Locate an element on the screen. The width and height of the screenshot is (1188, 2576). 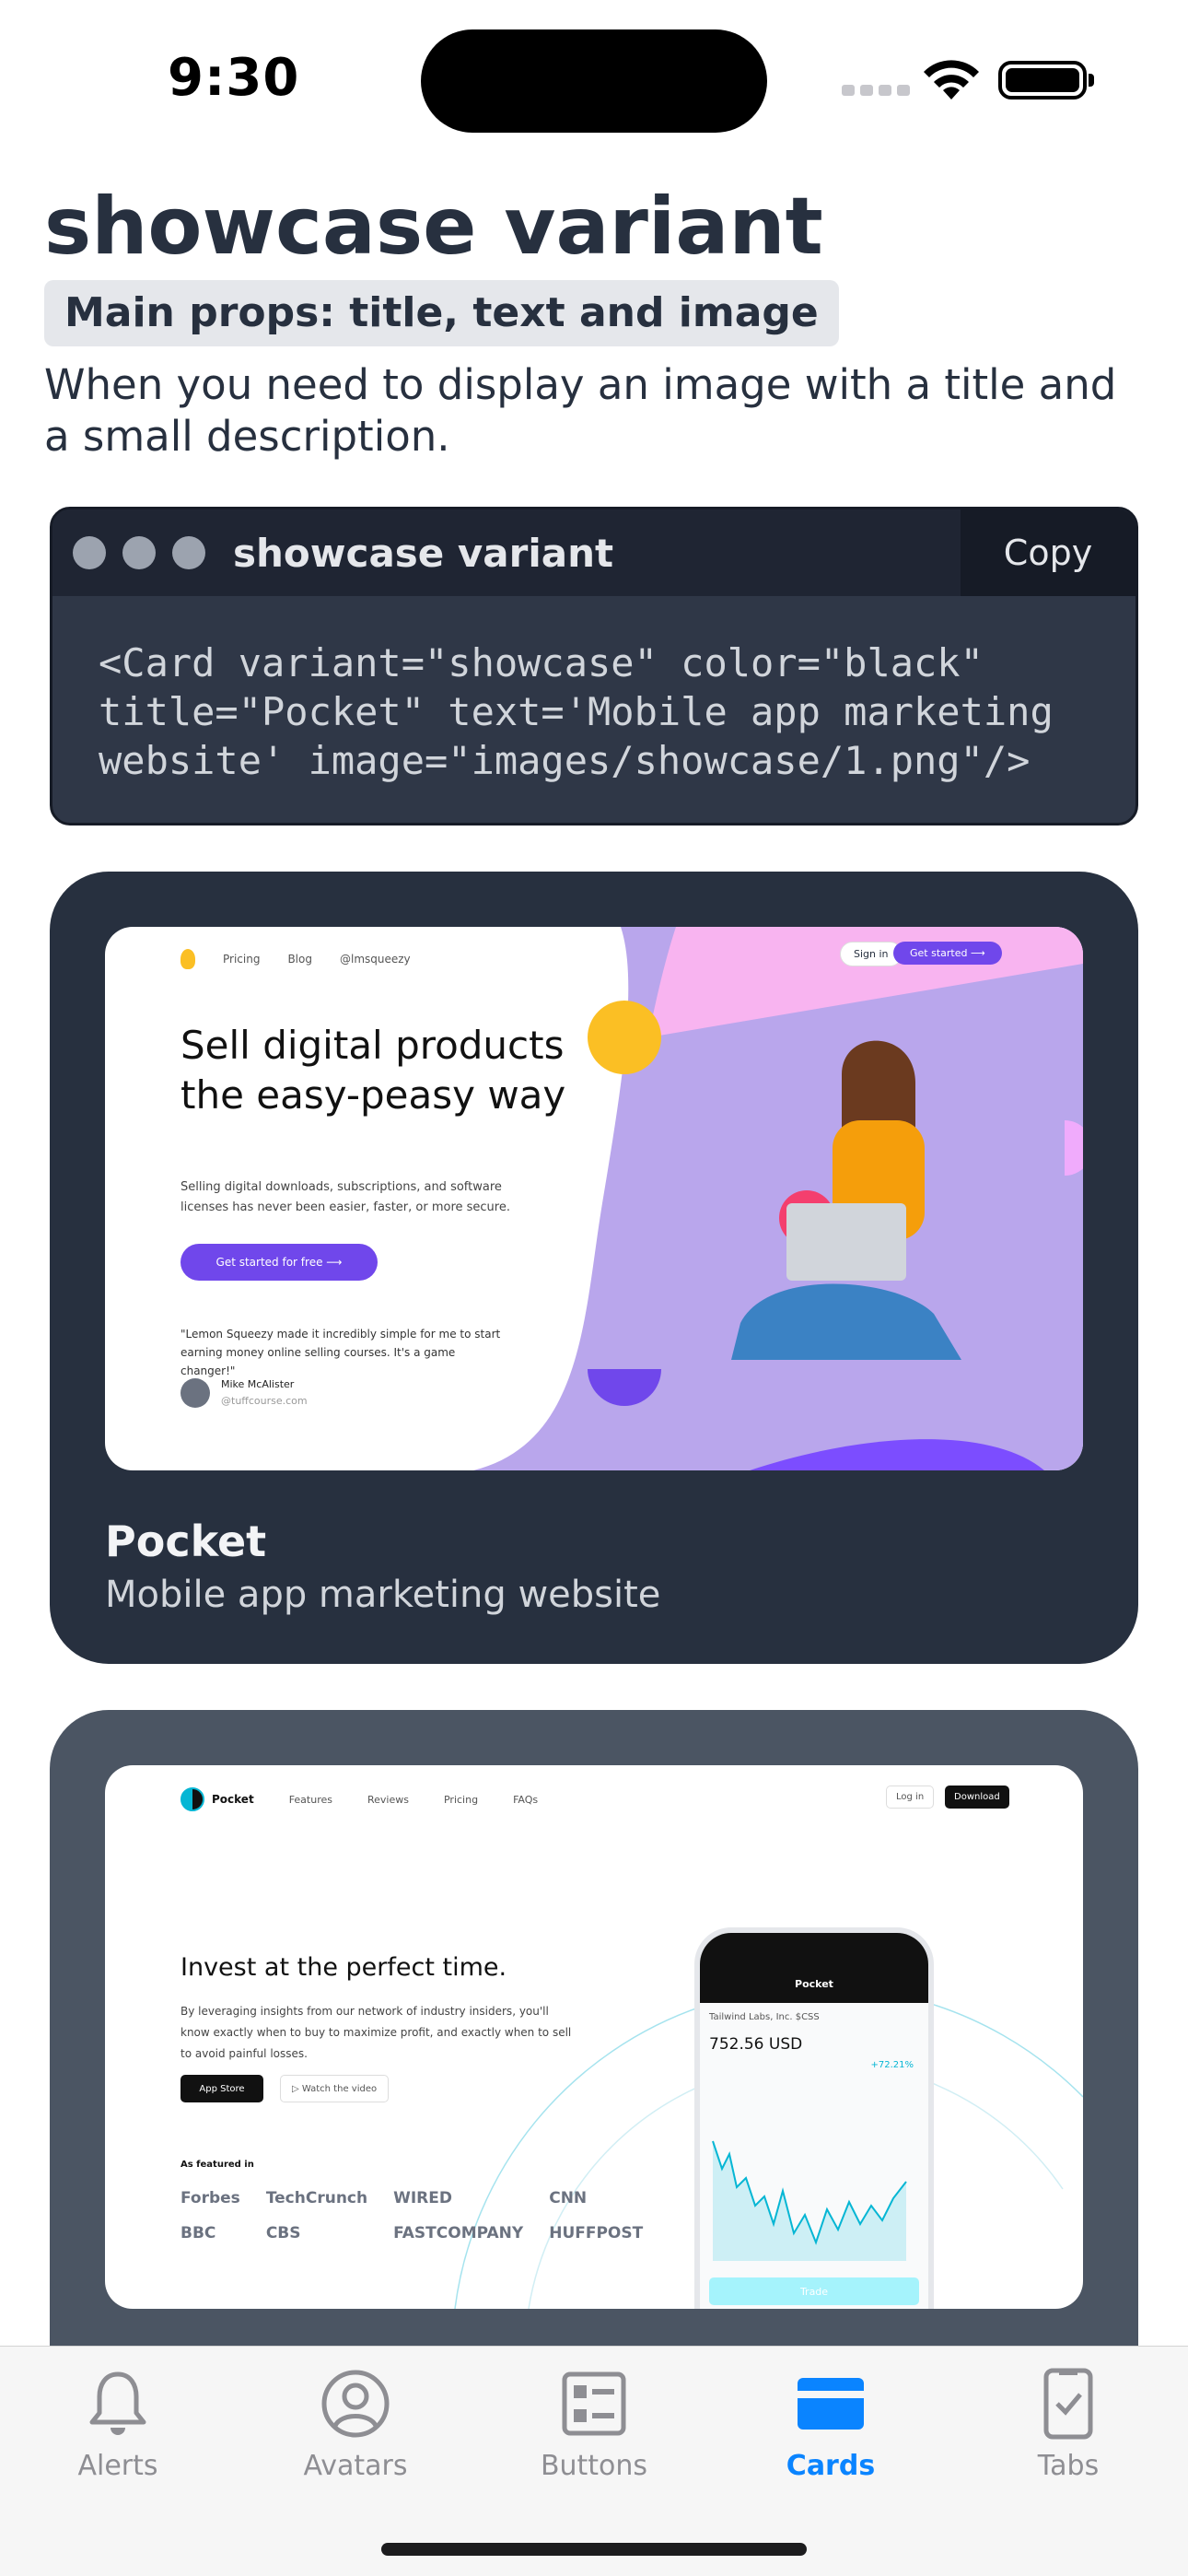
app-store-badge: App Store is located at coordinates (222, 2088).